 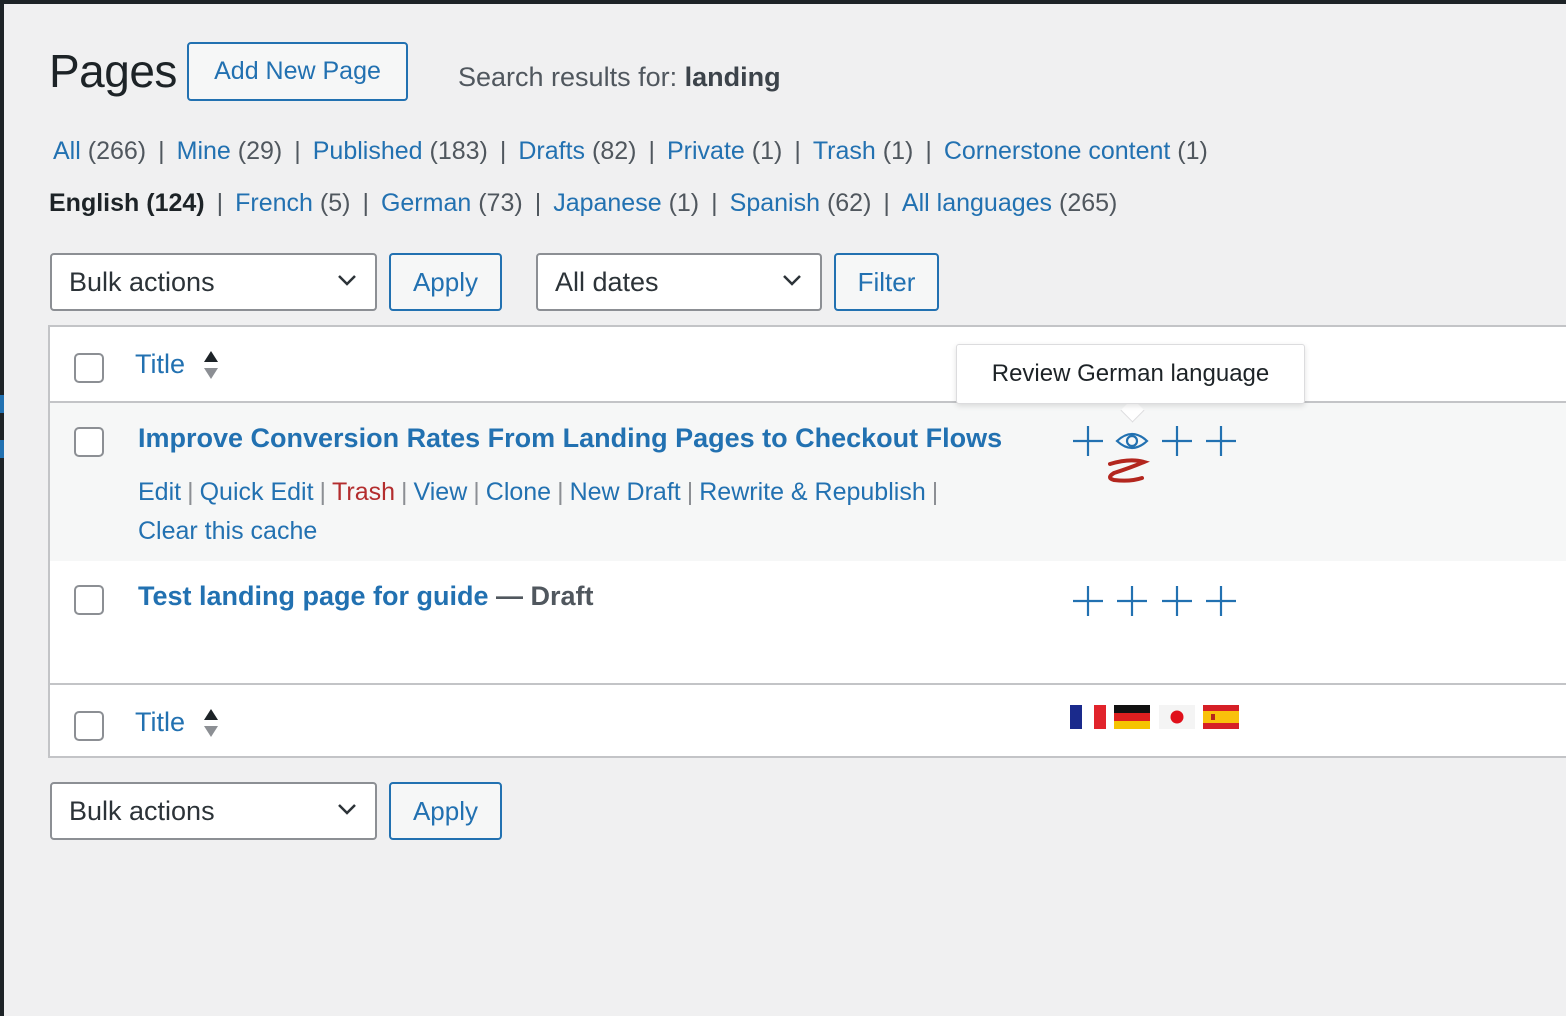 What do you see at coordinates (175, 203) in the screenshot?
I see `count: (124)` at bounding box center [175, 203].